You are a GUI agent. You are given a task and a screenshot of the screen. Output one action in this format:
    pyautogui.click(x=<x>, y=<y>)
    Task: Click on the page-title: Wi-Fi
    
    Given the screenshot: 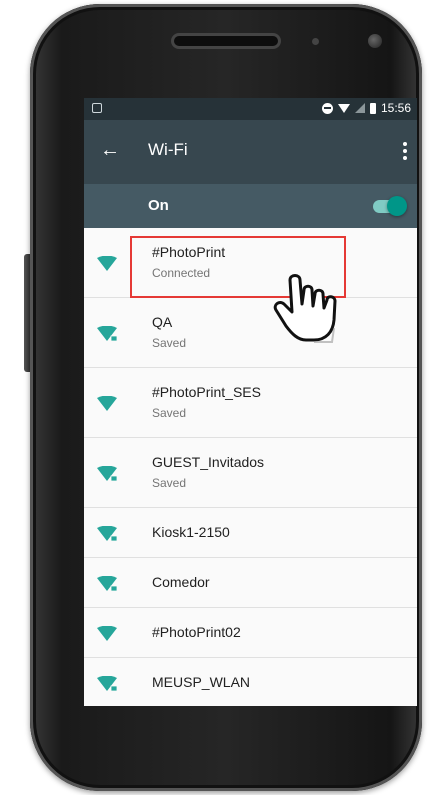 What is the action you would take?
    pyautogui.click(x=168, y=149)
    